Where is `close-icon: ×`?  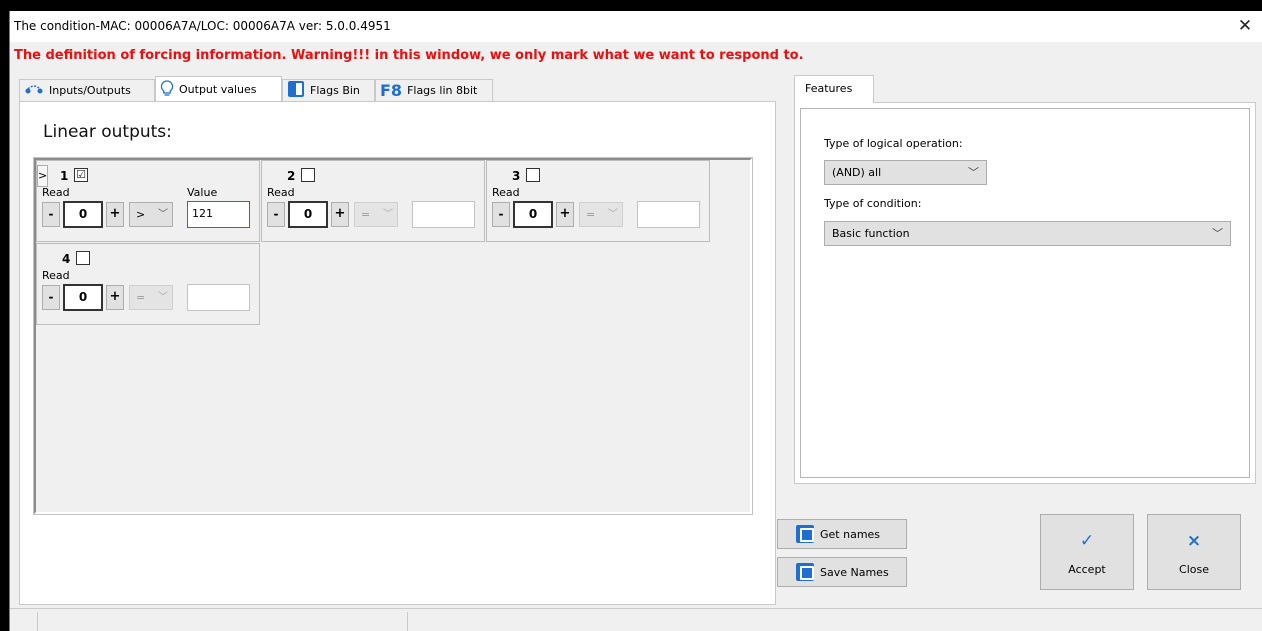 close-icon: × is located at coordinates (1194, 541).